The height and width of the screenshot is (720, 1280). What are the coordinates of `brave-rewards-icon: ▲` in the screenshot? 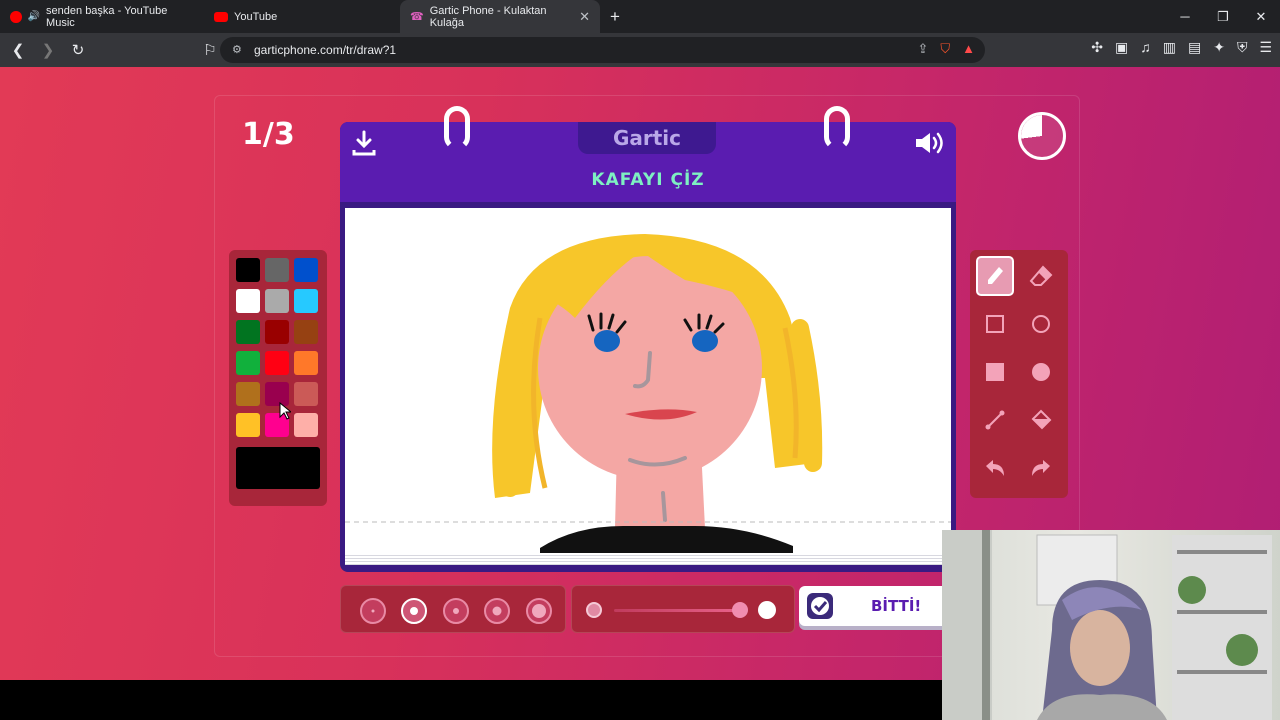 It's located at (968, 49).